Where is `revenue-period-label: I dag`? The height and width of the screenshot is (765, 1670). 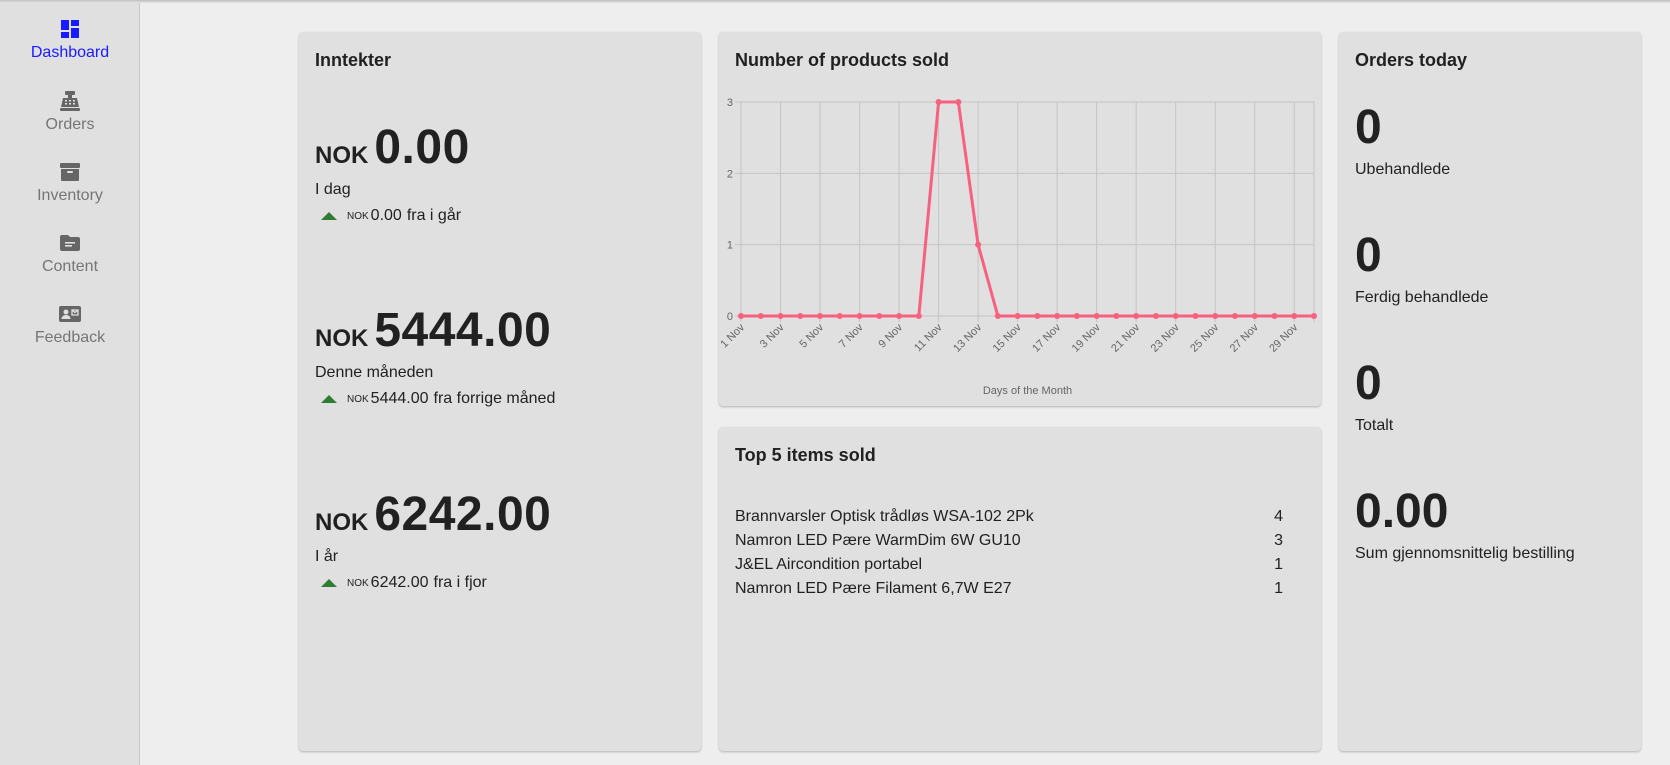 revenue-period-label: I dag is located at coordinates (333, 189).